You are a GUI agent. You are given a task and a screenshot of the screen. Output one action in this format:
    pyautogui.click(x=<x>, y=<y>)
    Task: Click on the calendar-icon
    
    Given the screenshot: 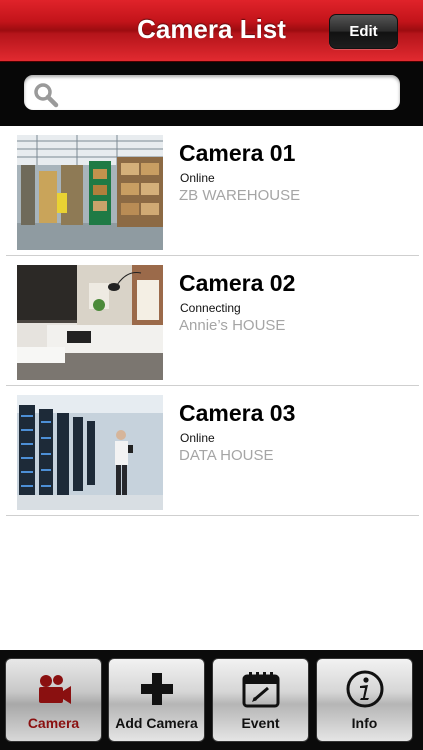 What is the action you would take?
    pyautogui.click(x=260, y=690)
    